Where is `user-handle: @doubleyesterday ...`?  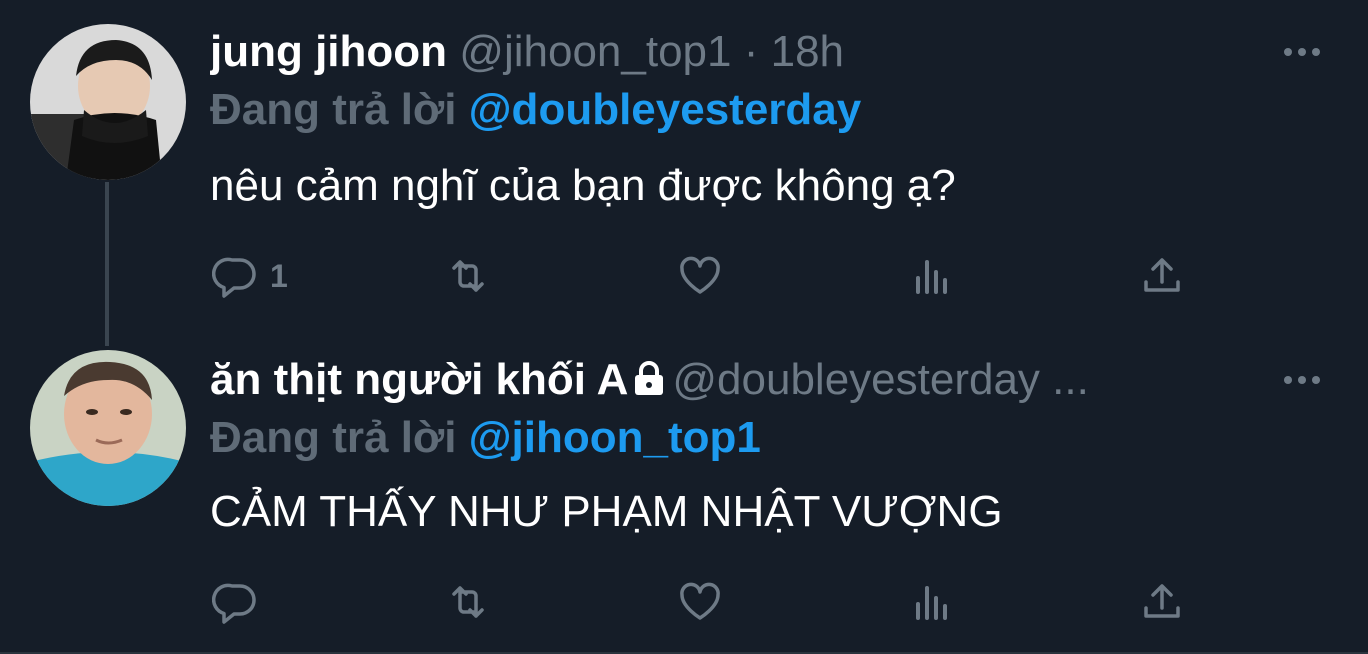
user-handle: @doubleyesterday ... is located at coordinates (880, 379).